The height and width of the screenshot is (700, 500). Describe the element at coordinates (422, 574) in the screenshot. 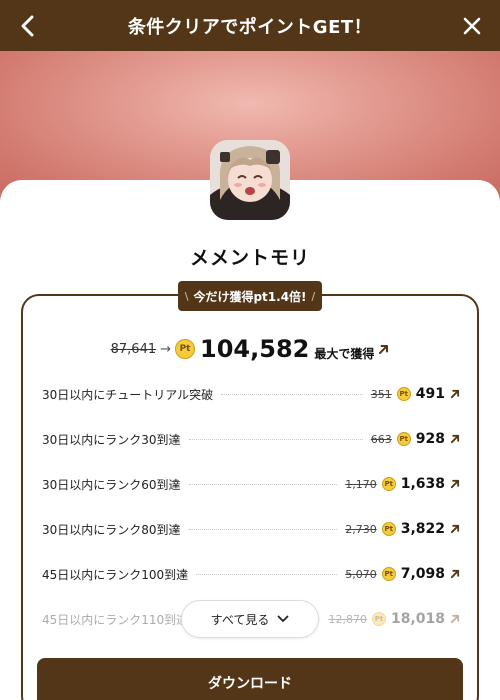

I see `condition-points: 7,098` at that location.